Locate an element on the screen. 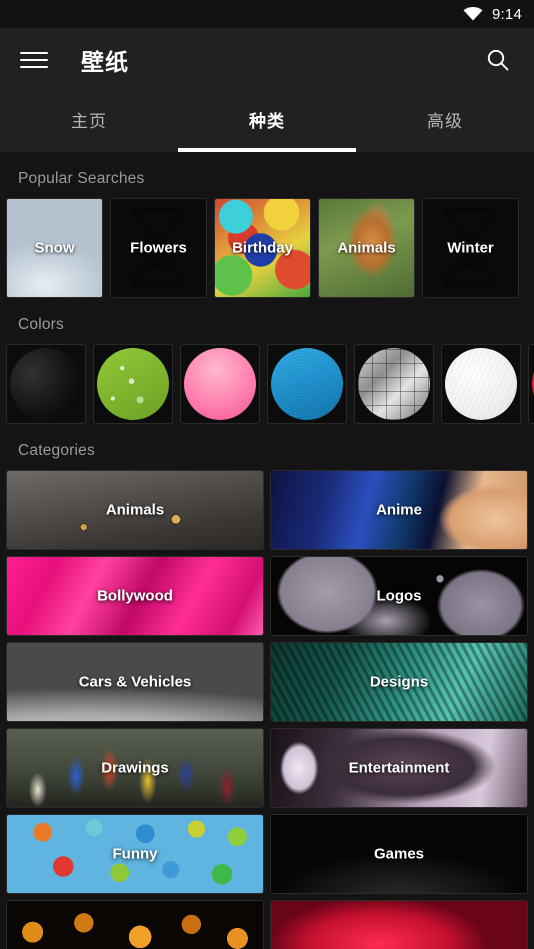 The width and height of the screenshot is (534, 949). category-card: Animals is located at coordinates (135, 510).